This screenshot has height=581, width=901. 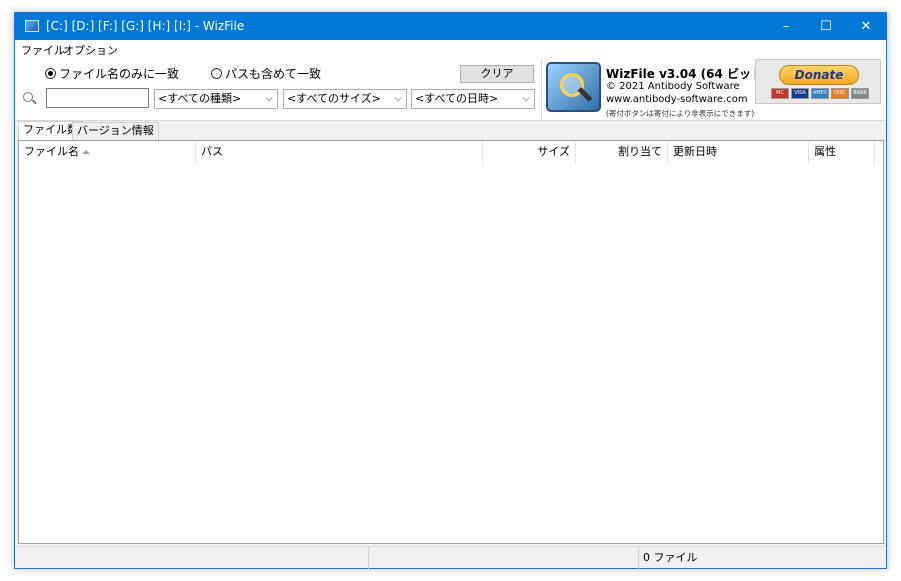 I want to click on radio-include-path: パスも含めて一致, so click(x=266, y=73).